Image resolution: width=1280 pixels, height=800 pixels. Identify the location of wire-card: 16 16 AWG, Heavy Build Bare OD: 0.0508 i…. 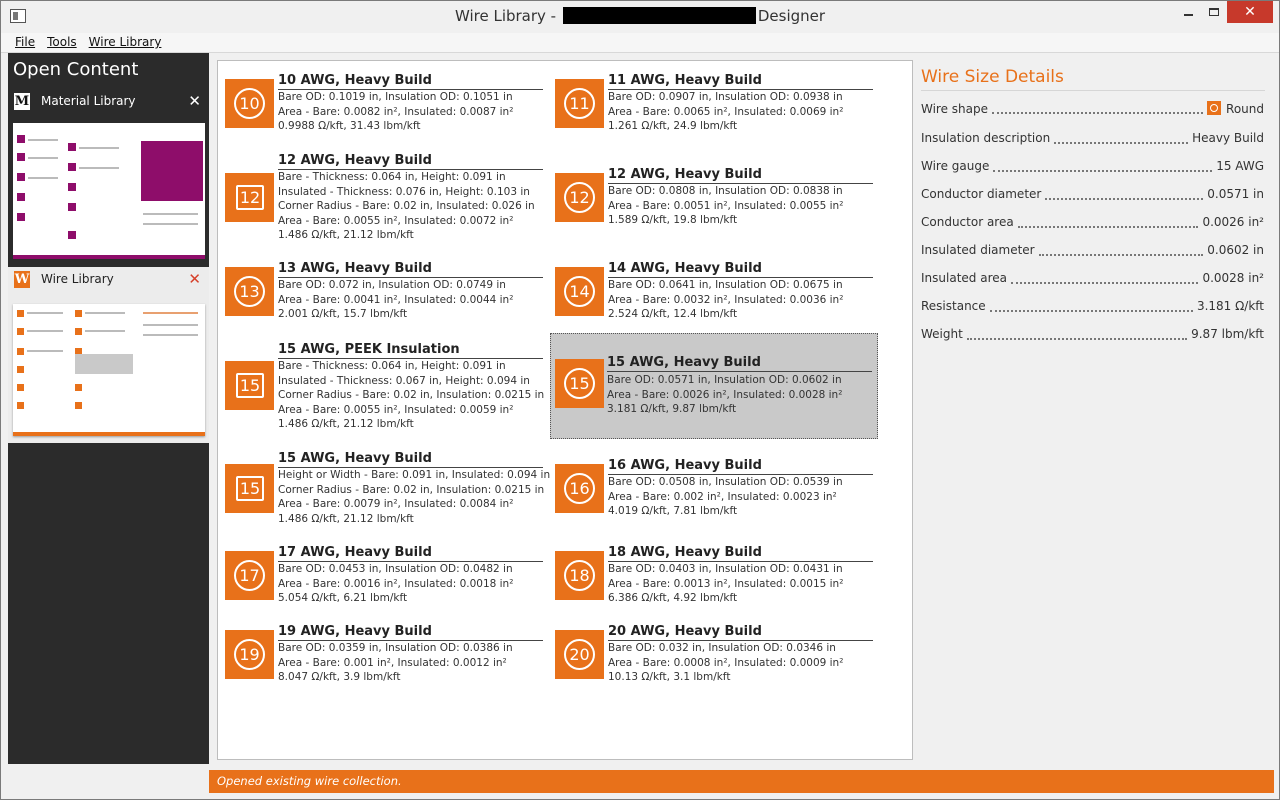
(717, 488).